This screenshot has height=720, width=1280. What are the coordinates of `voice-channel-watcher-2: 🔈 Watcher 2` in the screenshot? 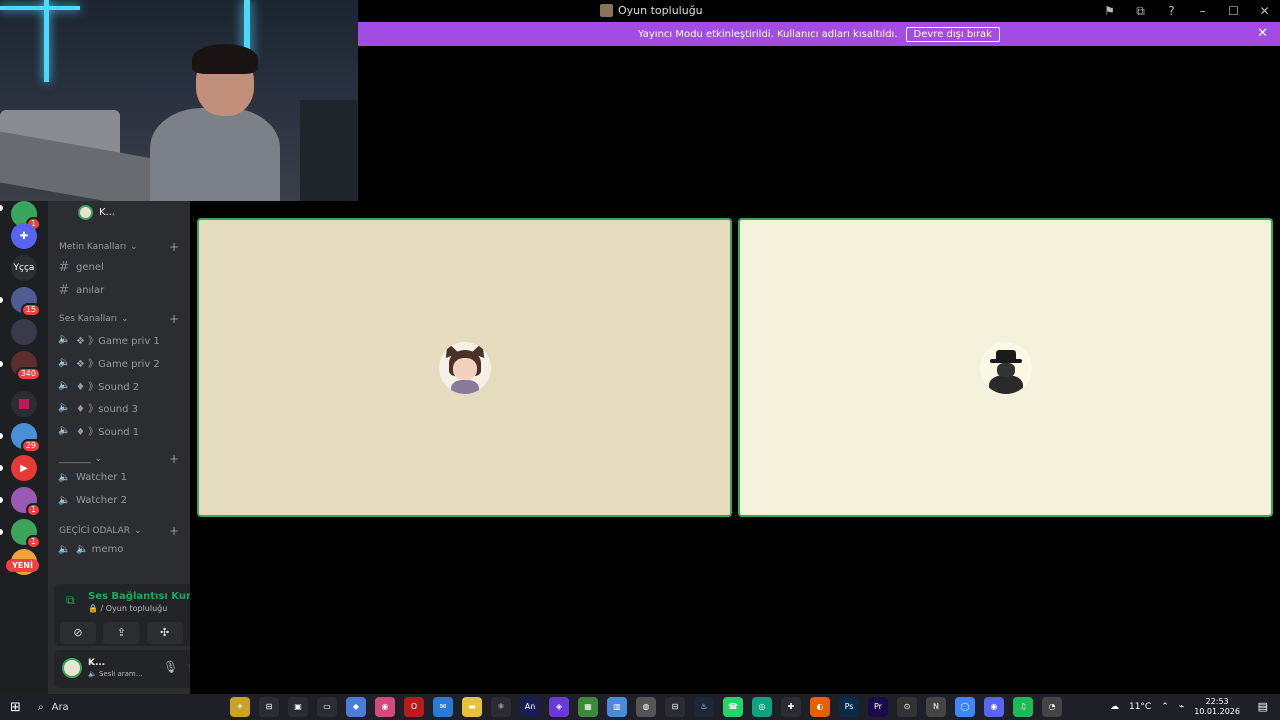 It's located at (92, 500).